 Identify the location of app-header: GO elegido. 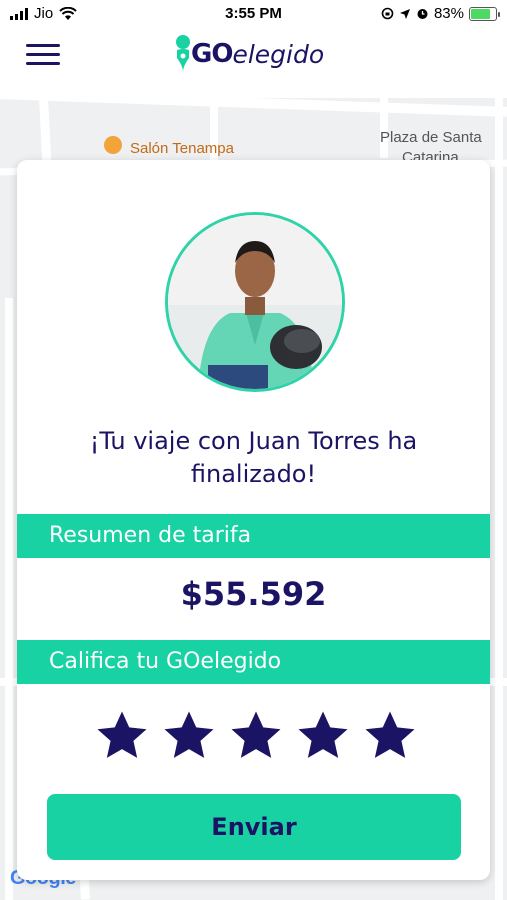
(253, 64).